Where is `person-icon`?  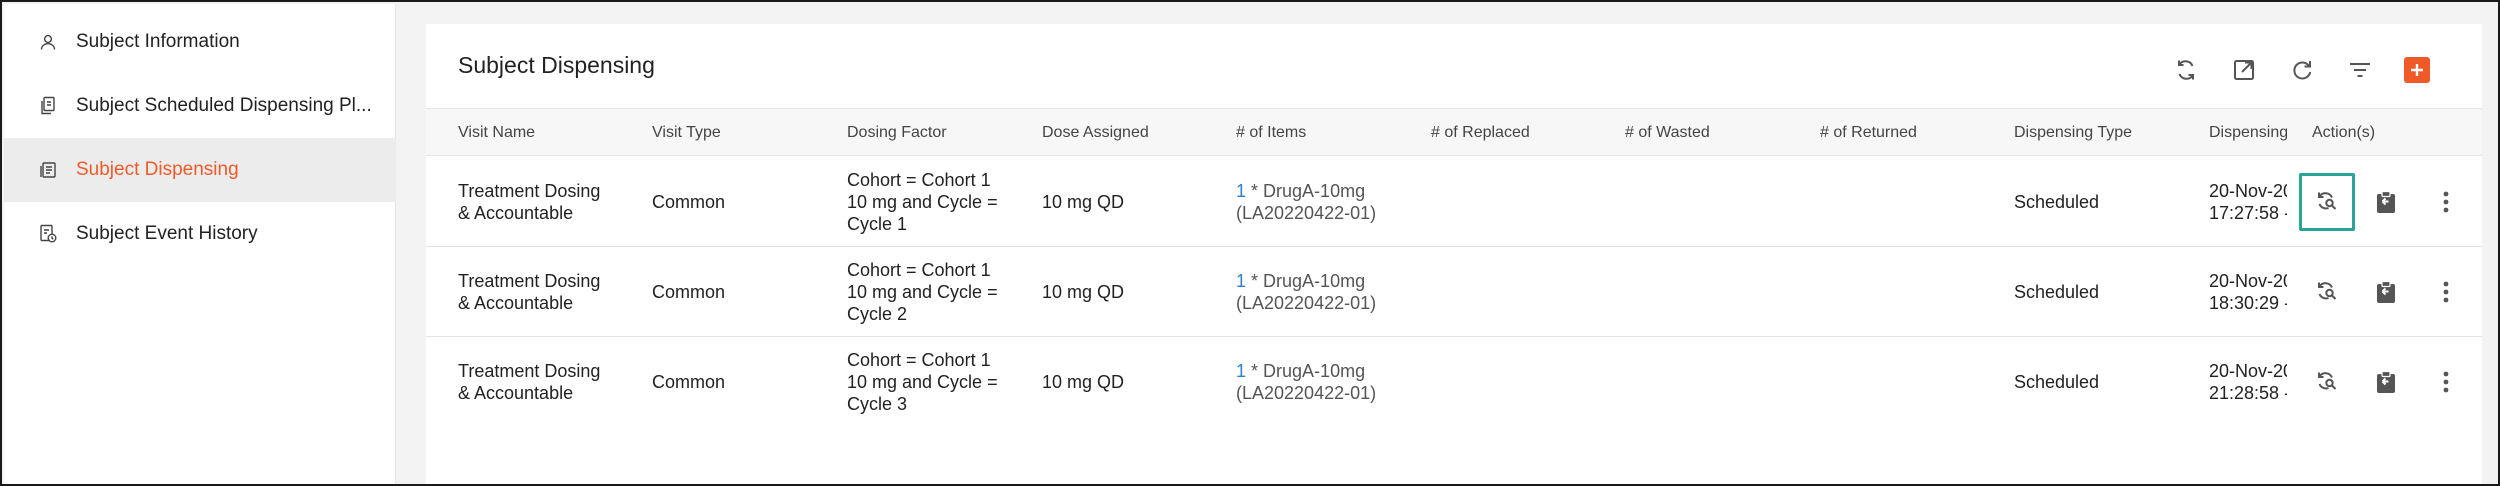
person-icon is located at coordinates (48, 42).